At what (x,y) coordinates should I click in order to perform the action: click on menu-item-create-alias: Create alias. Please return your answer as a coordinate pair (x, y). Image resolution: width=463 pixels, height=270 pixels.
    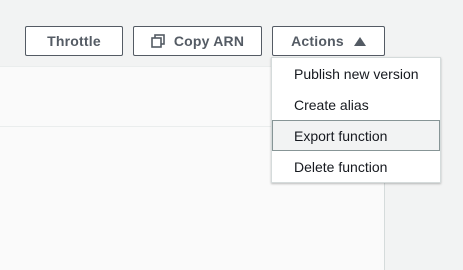
    Looking at the image, I should click on (356, 104).